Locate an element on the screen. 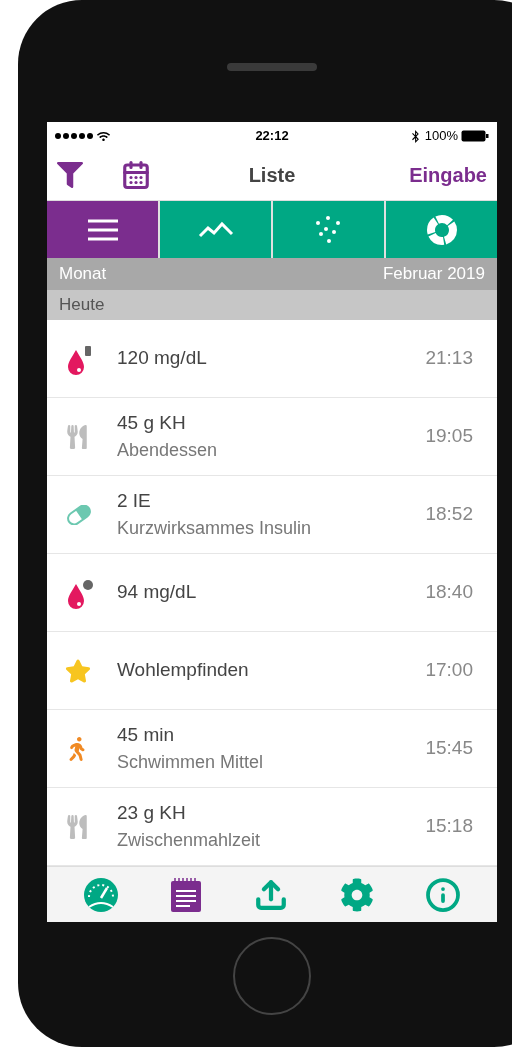 Image resolution: width=512 pixels, height=1047 pixels. log-entry: 2 IE Kurzwirksammes Insulin 18:52 is located at coordinates (272, 515).